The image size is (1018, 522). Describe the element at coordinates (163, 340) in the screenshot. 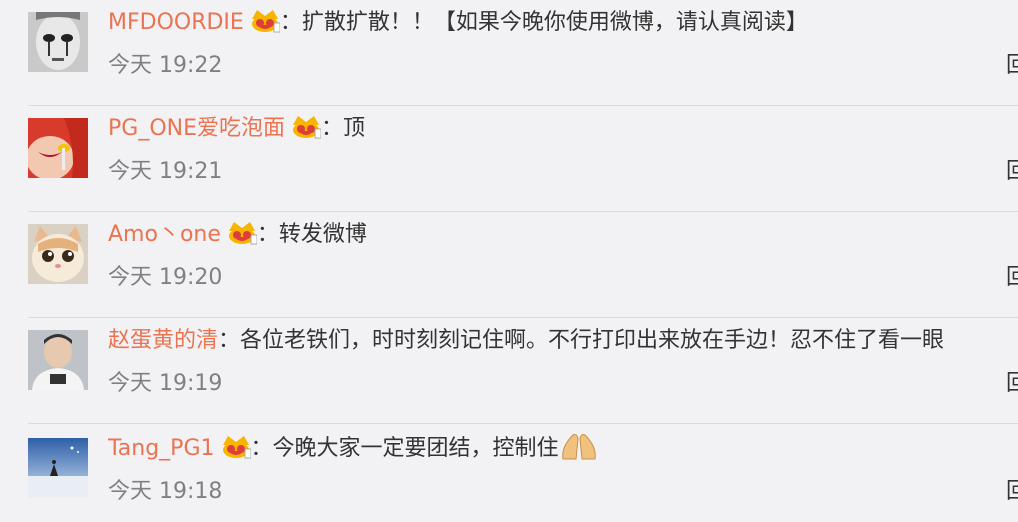

I see `username-link: 赵蛋黄的清` at that location.